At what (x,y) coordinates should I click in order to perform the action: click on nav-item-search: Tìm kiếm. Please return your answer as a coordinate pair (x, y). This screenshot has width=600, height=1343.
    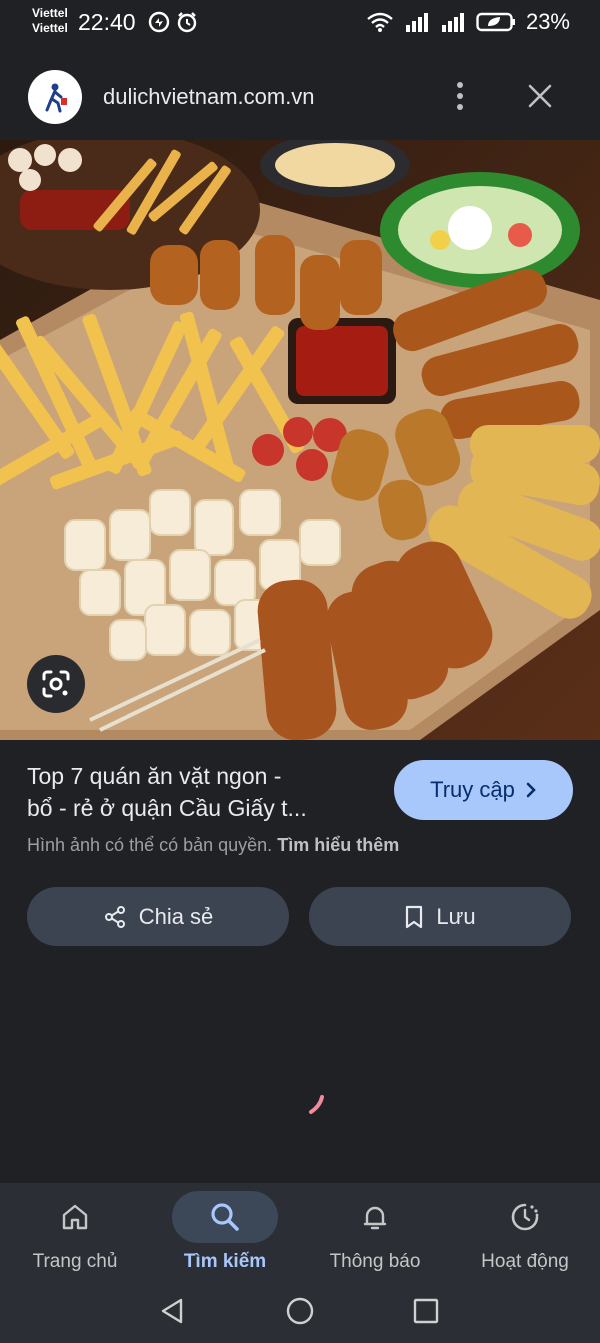
    Looking at the image, I should click on (225, 1231).